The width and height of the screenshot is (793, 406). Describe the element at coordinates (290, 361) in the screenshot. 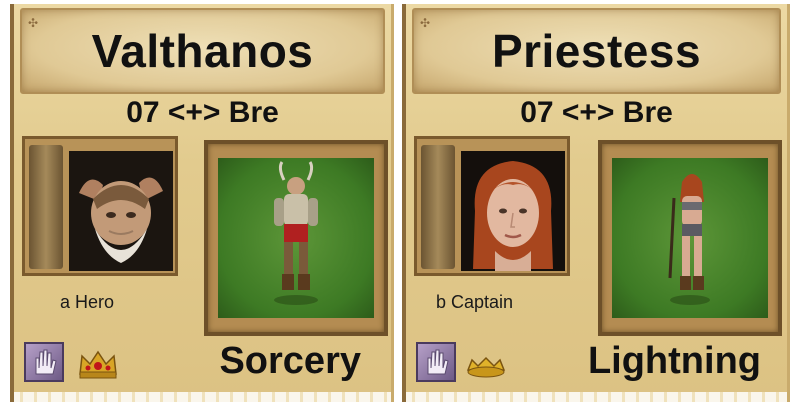

I see `magic-school-label: Sorcery` at that location.